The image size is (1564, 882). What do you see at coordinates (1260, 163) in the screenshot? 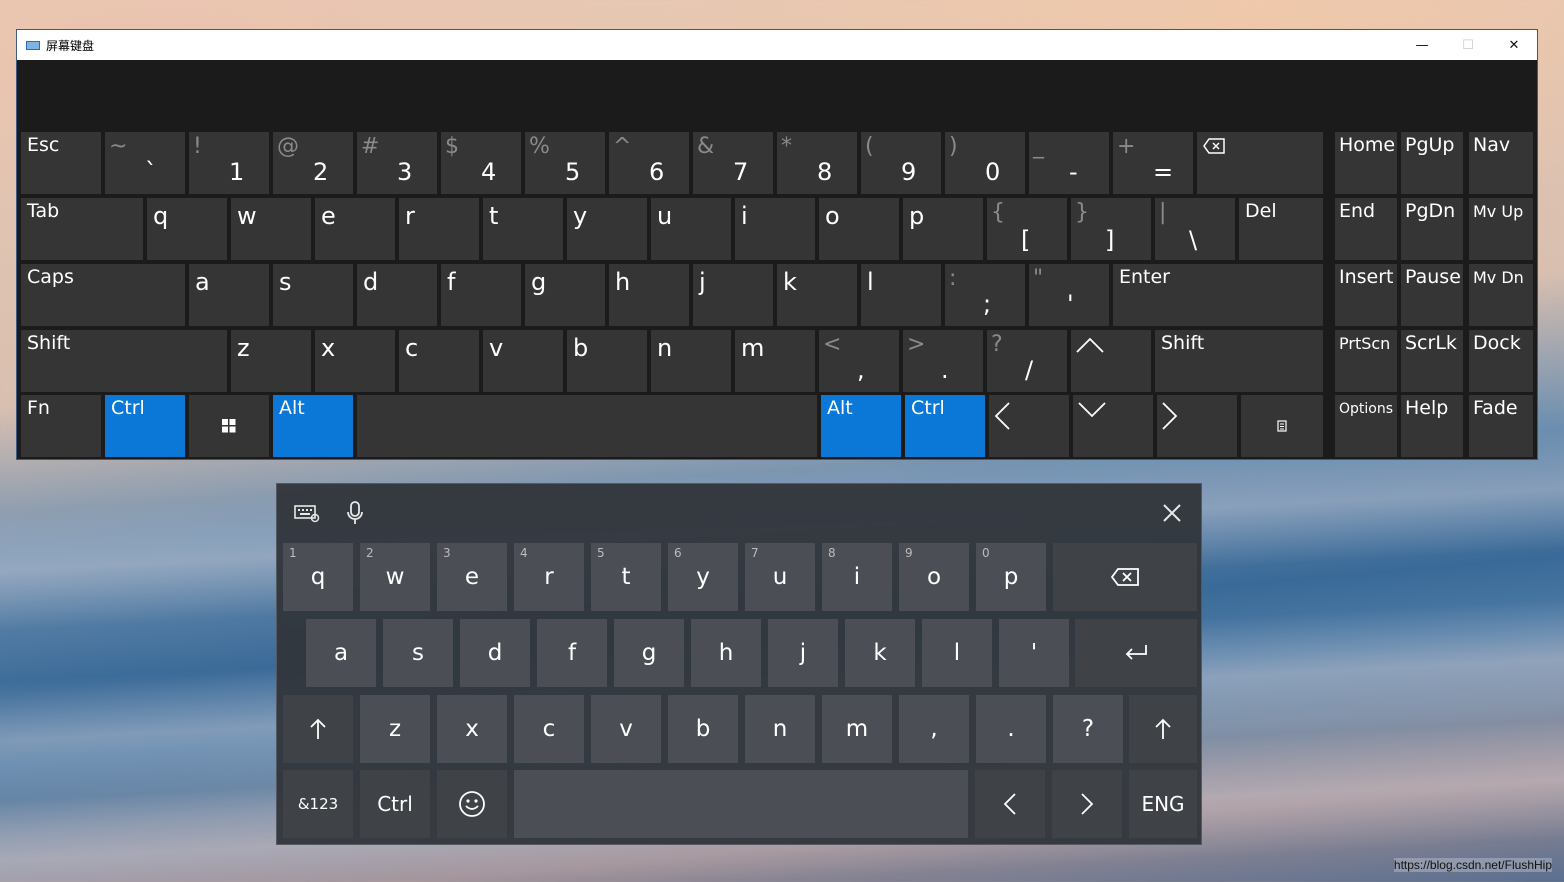
I see `backspace-key` at bounding box center [1260, 163].